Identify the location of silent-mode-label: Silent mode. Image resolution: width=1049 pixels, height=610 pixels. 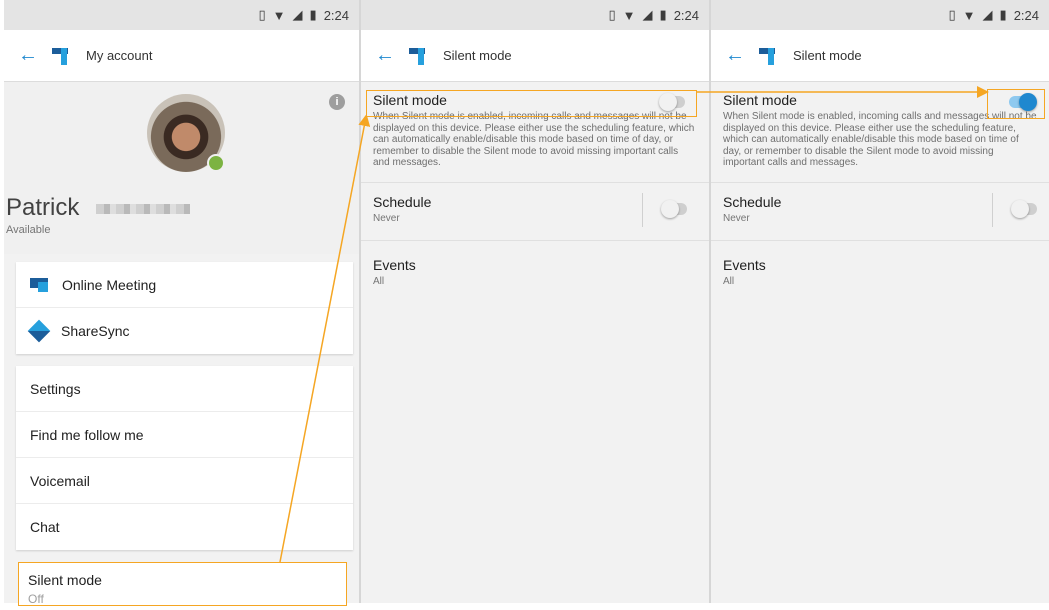
(65, 580).